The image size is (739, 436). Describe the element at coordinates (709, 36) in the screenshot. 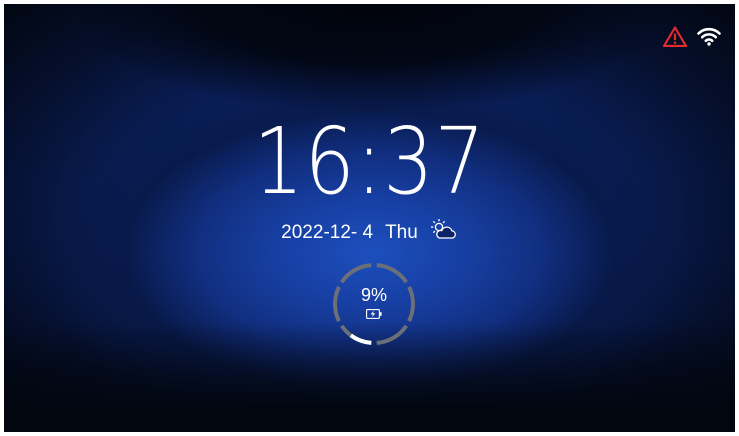

I see `wifi-icon` at that location.